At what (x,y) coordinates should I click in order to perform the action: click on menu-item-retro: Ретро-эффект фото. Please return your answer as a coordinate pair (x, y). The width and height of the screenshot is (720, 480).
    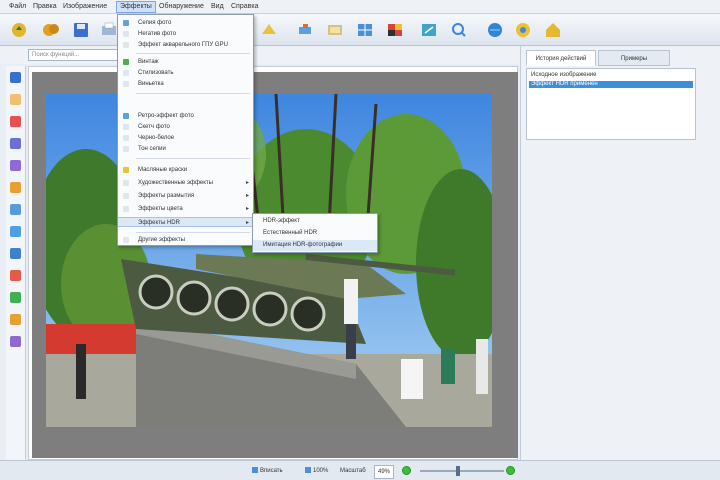
    Looking at the image, I should click on (185, 116).